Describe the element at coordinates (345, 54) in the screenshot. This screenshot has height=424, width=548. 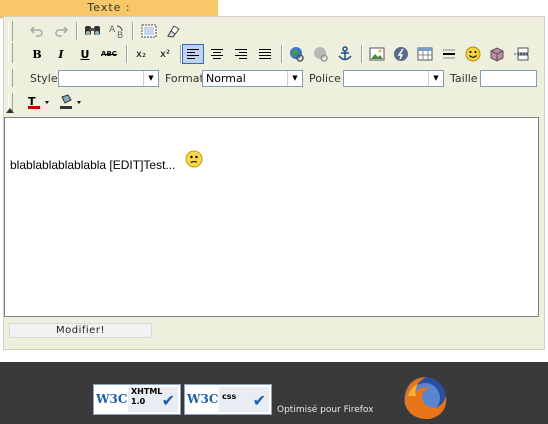
I see `anchor-icon` at that location.